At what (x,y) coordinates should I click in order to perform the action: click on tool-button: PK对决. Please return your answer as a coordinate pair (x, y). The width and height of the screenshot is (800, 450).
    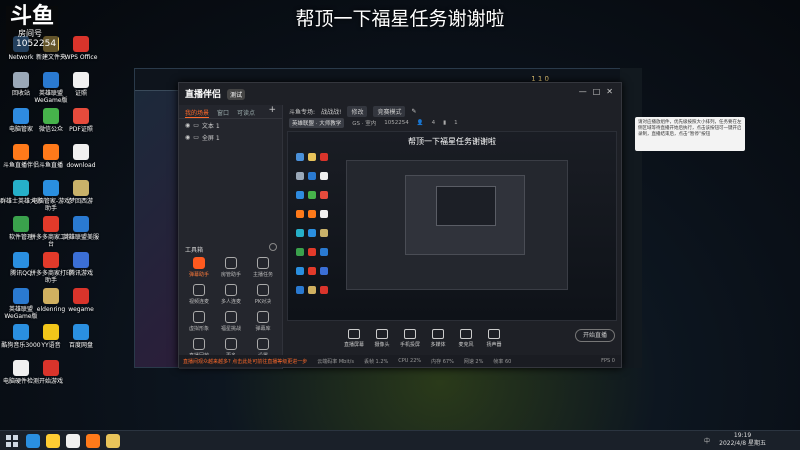
    Looking at the image, I should click on (263, 294).